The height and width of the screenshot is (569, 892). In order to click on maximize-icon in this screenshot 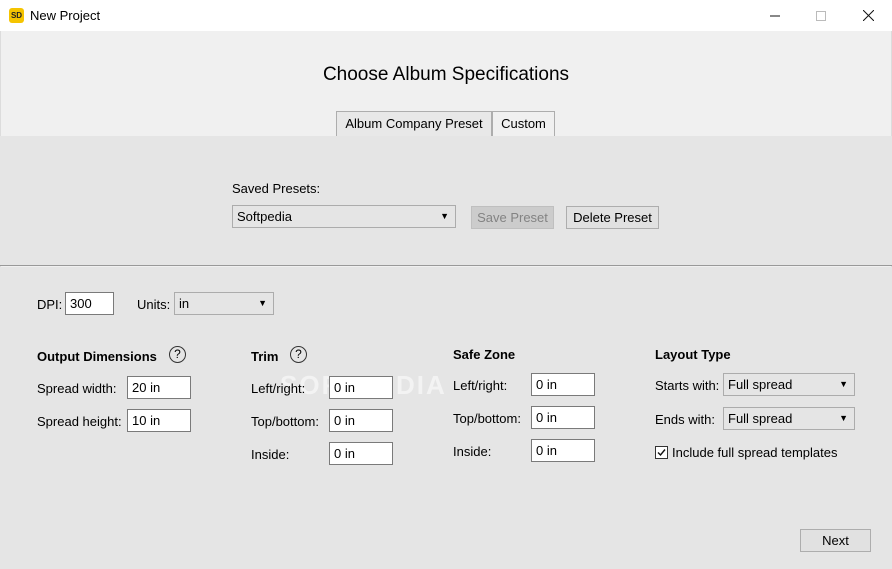, I will do `click(821, 15)`.